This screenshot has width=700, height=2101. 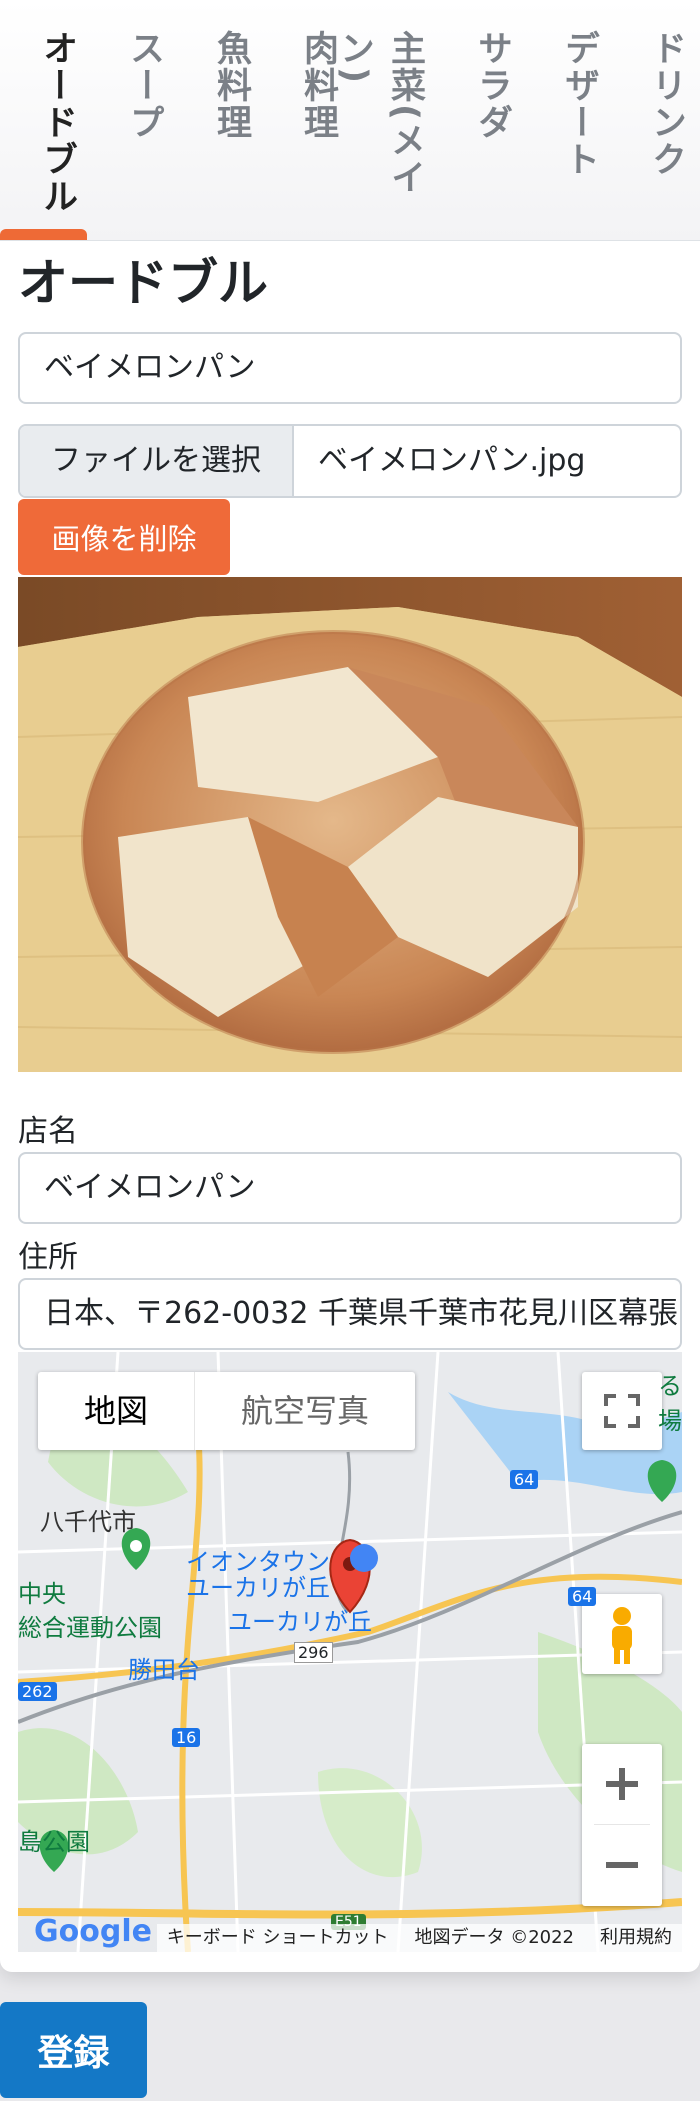 What do you see at coordinates (494, 1937) in the screenshot?
I see `map-data-credit: 地図データ ©2022` at bounding box center [494, 1937].